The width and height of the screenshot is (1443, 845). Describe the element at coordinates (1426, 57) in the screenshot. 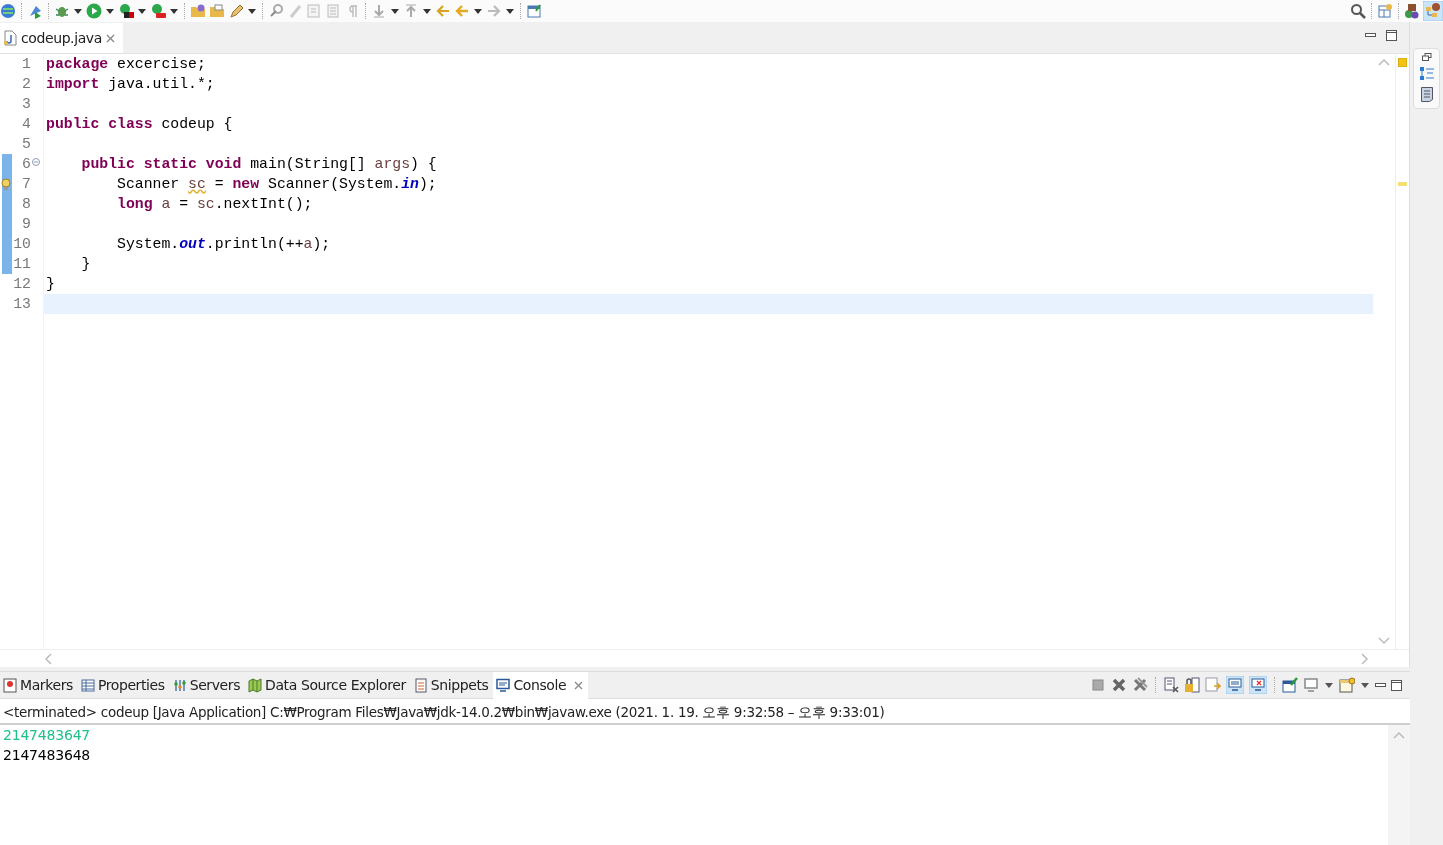

I see `restore-icon` at that location.